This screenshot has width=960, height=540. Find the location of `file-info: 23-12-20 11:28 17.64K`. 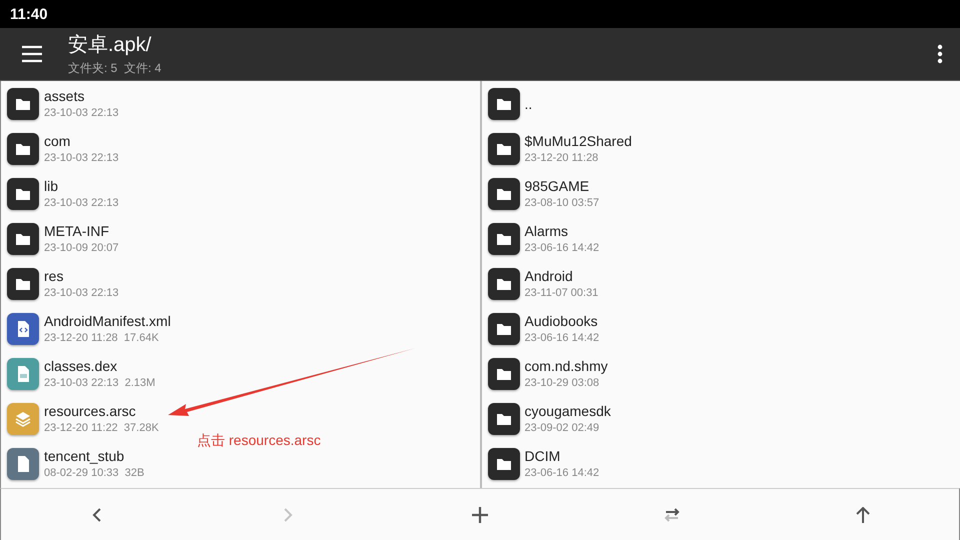

file-info: 23-12-20 11:28 17.64K is located at coordinates (102, 338).